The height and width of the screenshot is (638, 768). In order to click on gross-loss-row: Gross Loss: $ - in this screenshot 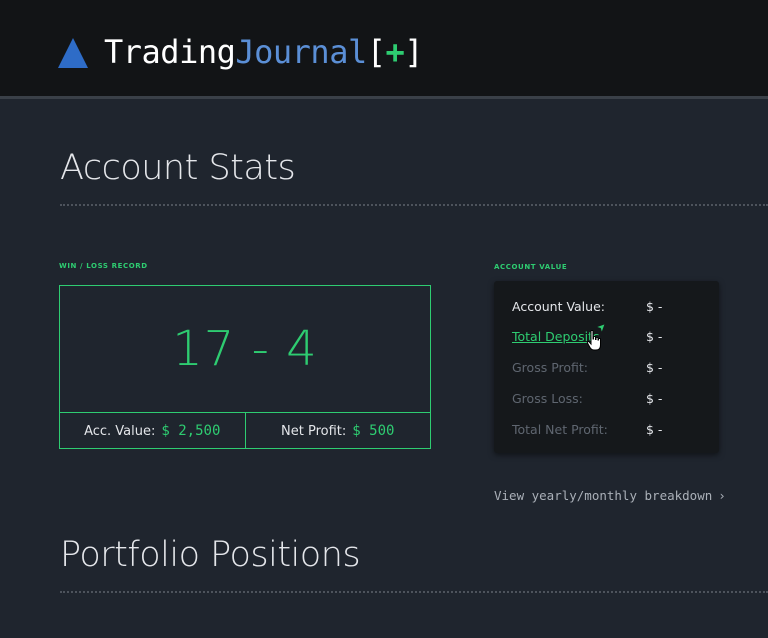, I will do `click(615, 401)`.